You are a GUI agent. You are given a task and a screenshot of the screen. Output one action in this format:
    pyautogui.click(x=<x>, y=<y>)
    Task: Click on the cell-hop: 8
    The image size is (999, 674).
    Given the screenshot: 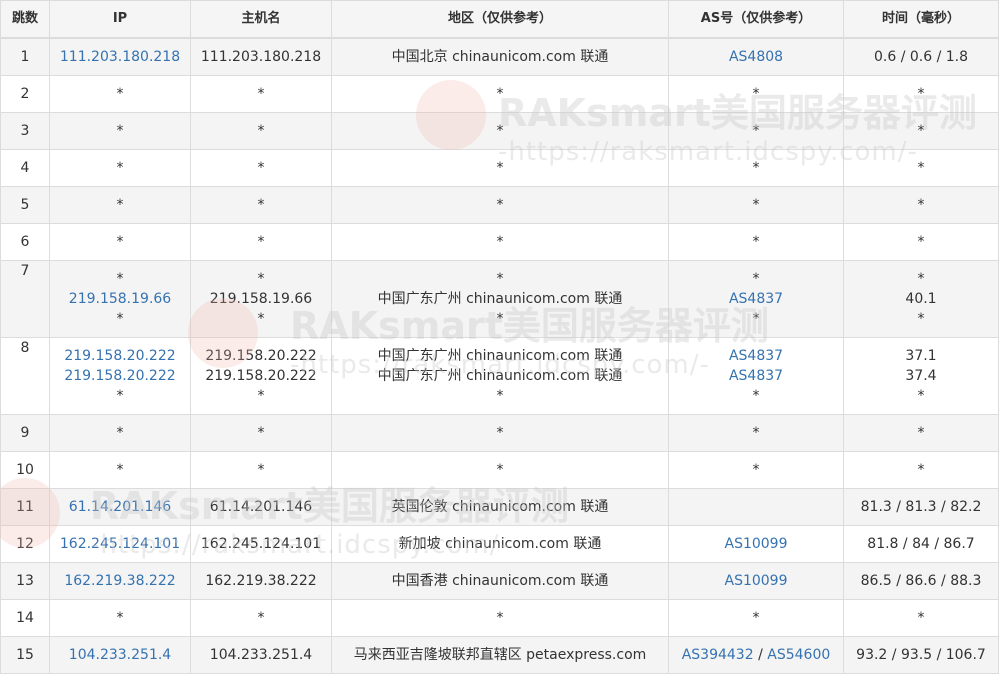 What is the action you would take?
    pyautogui.click(x=25, y=376)
    